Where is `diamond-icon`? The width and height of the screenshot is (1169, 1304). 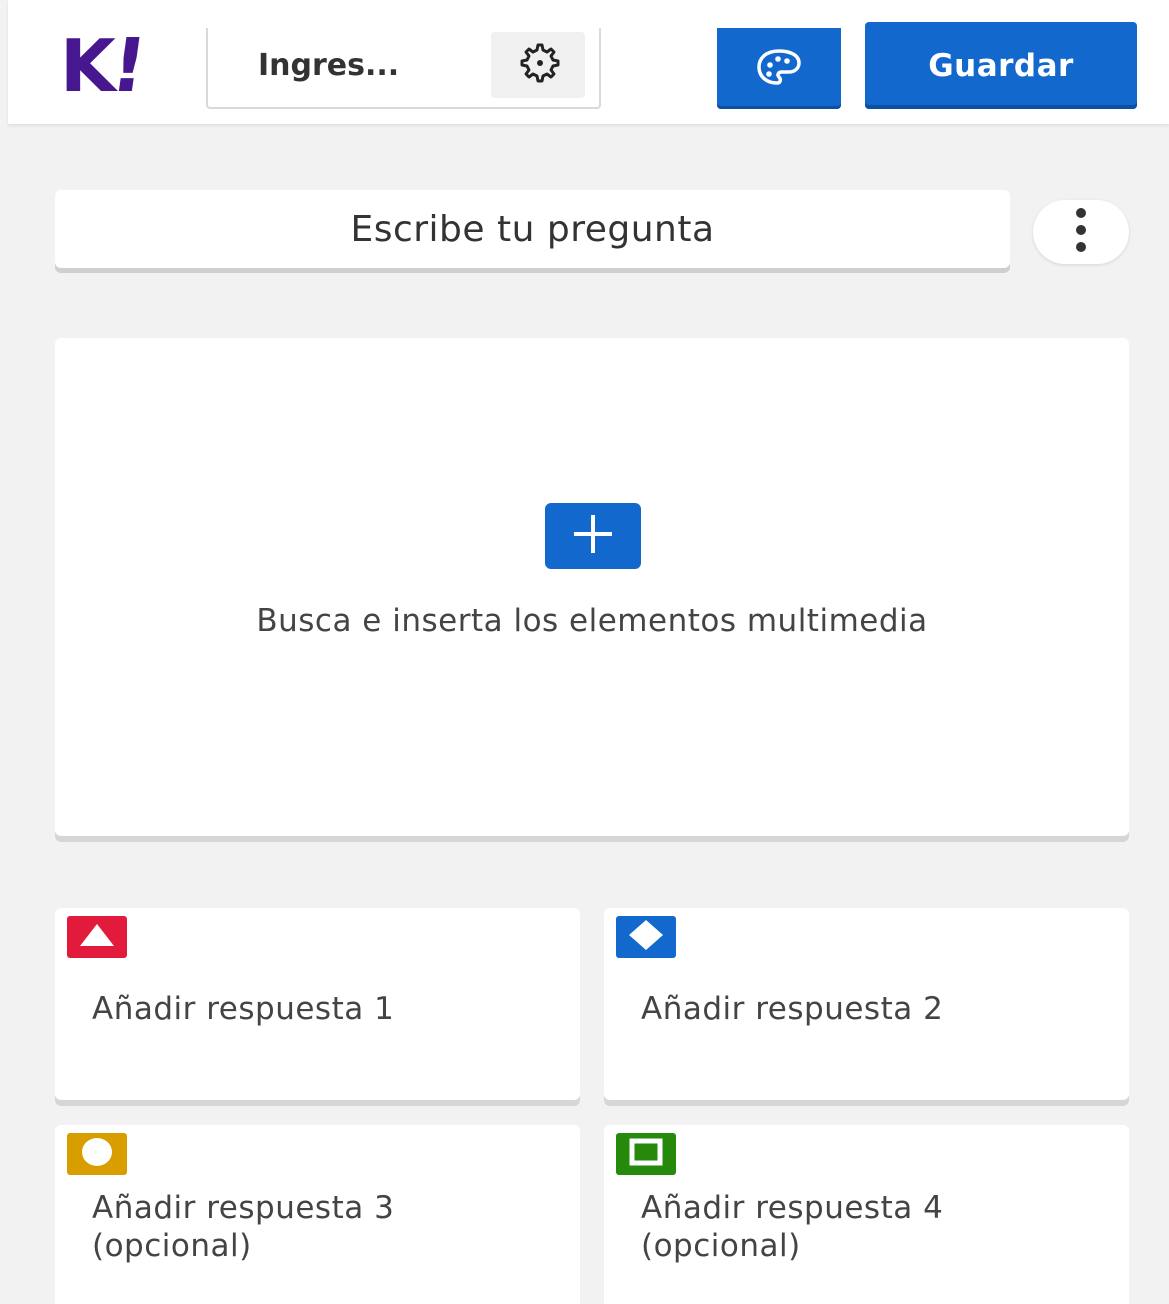
diamond-icon is located at coordinates (646, 937).